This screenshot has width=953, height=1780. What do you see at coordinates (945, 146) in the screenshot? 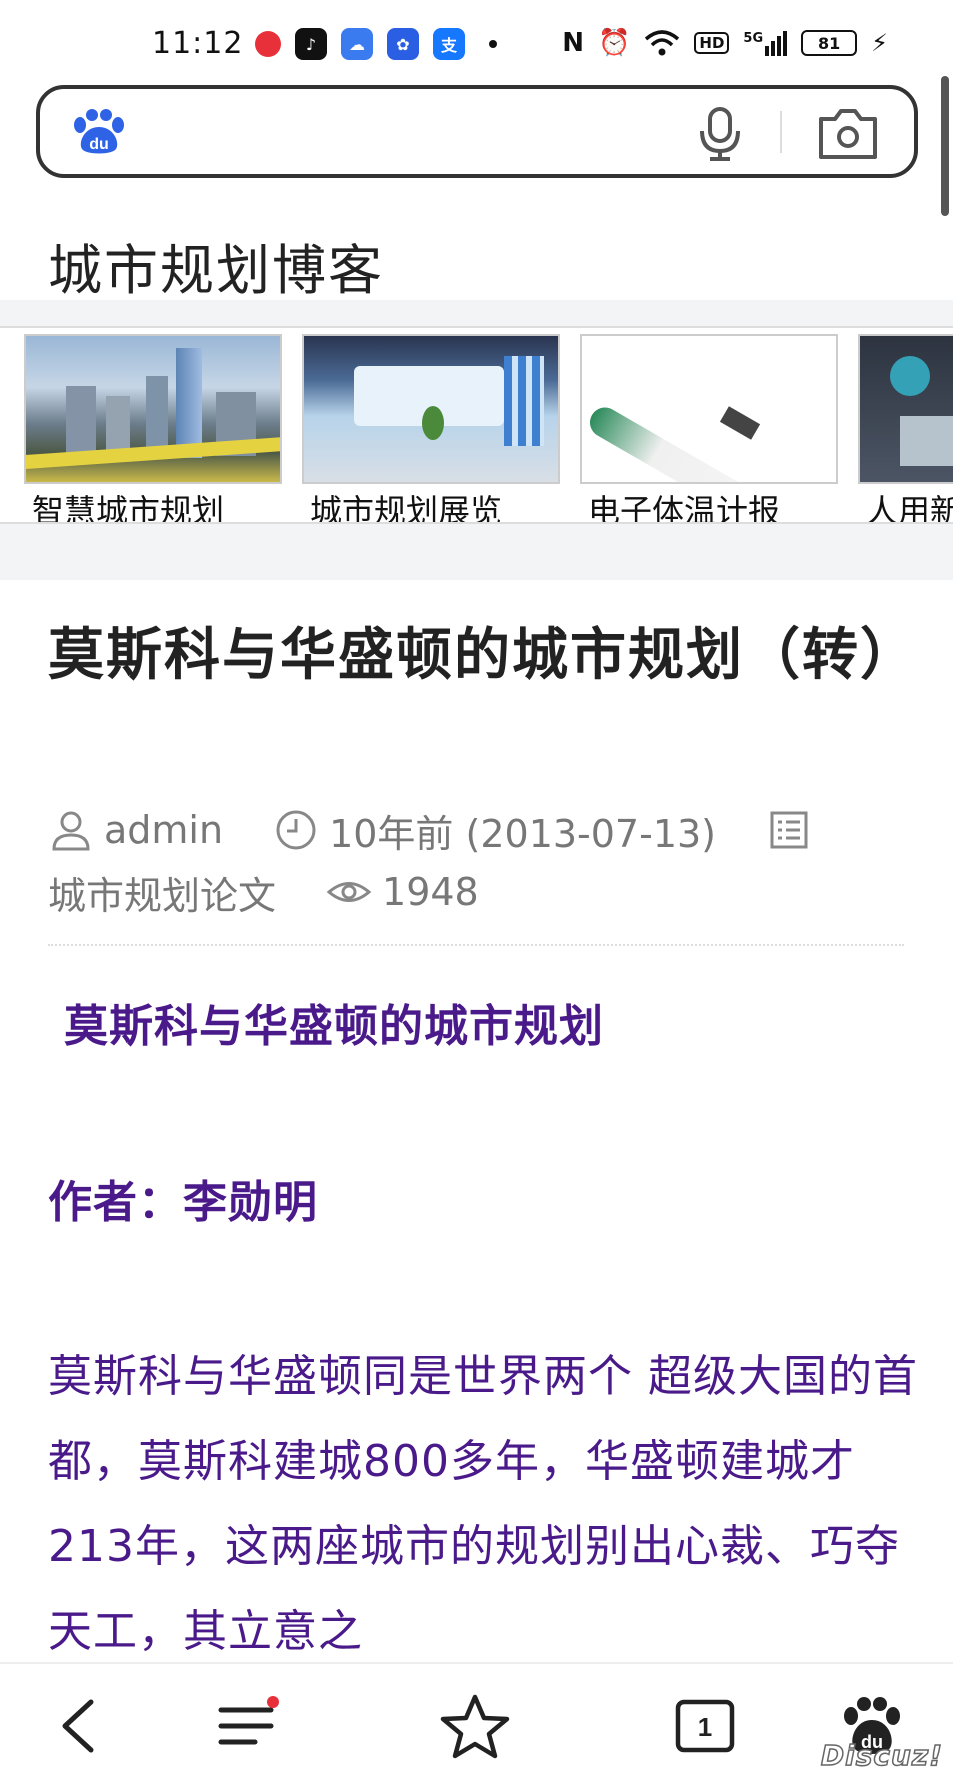
I see `scroll-indicator` at bounding box center [945, 146].